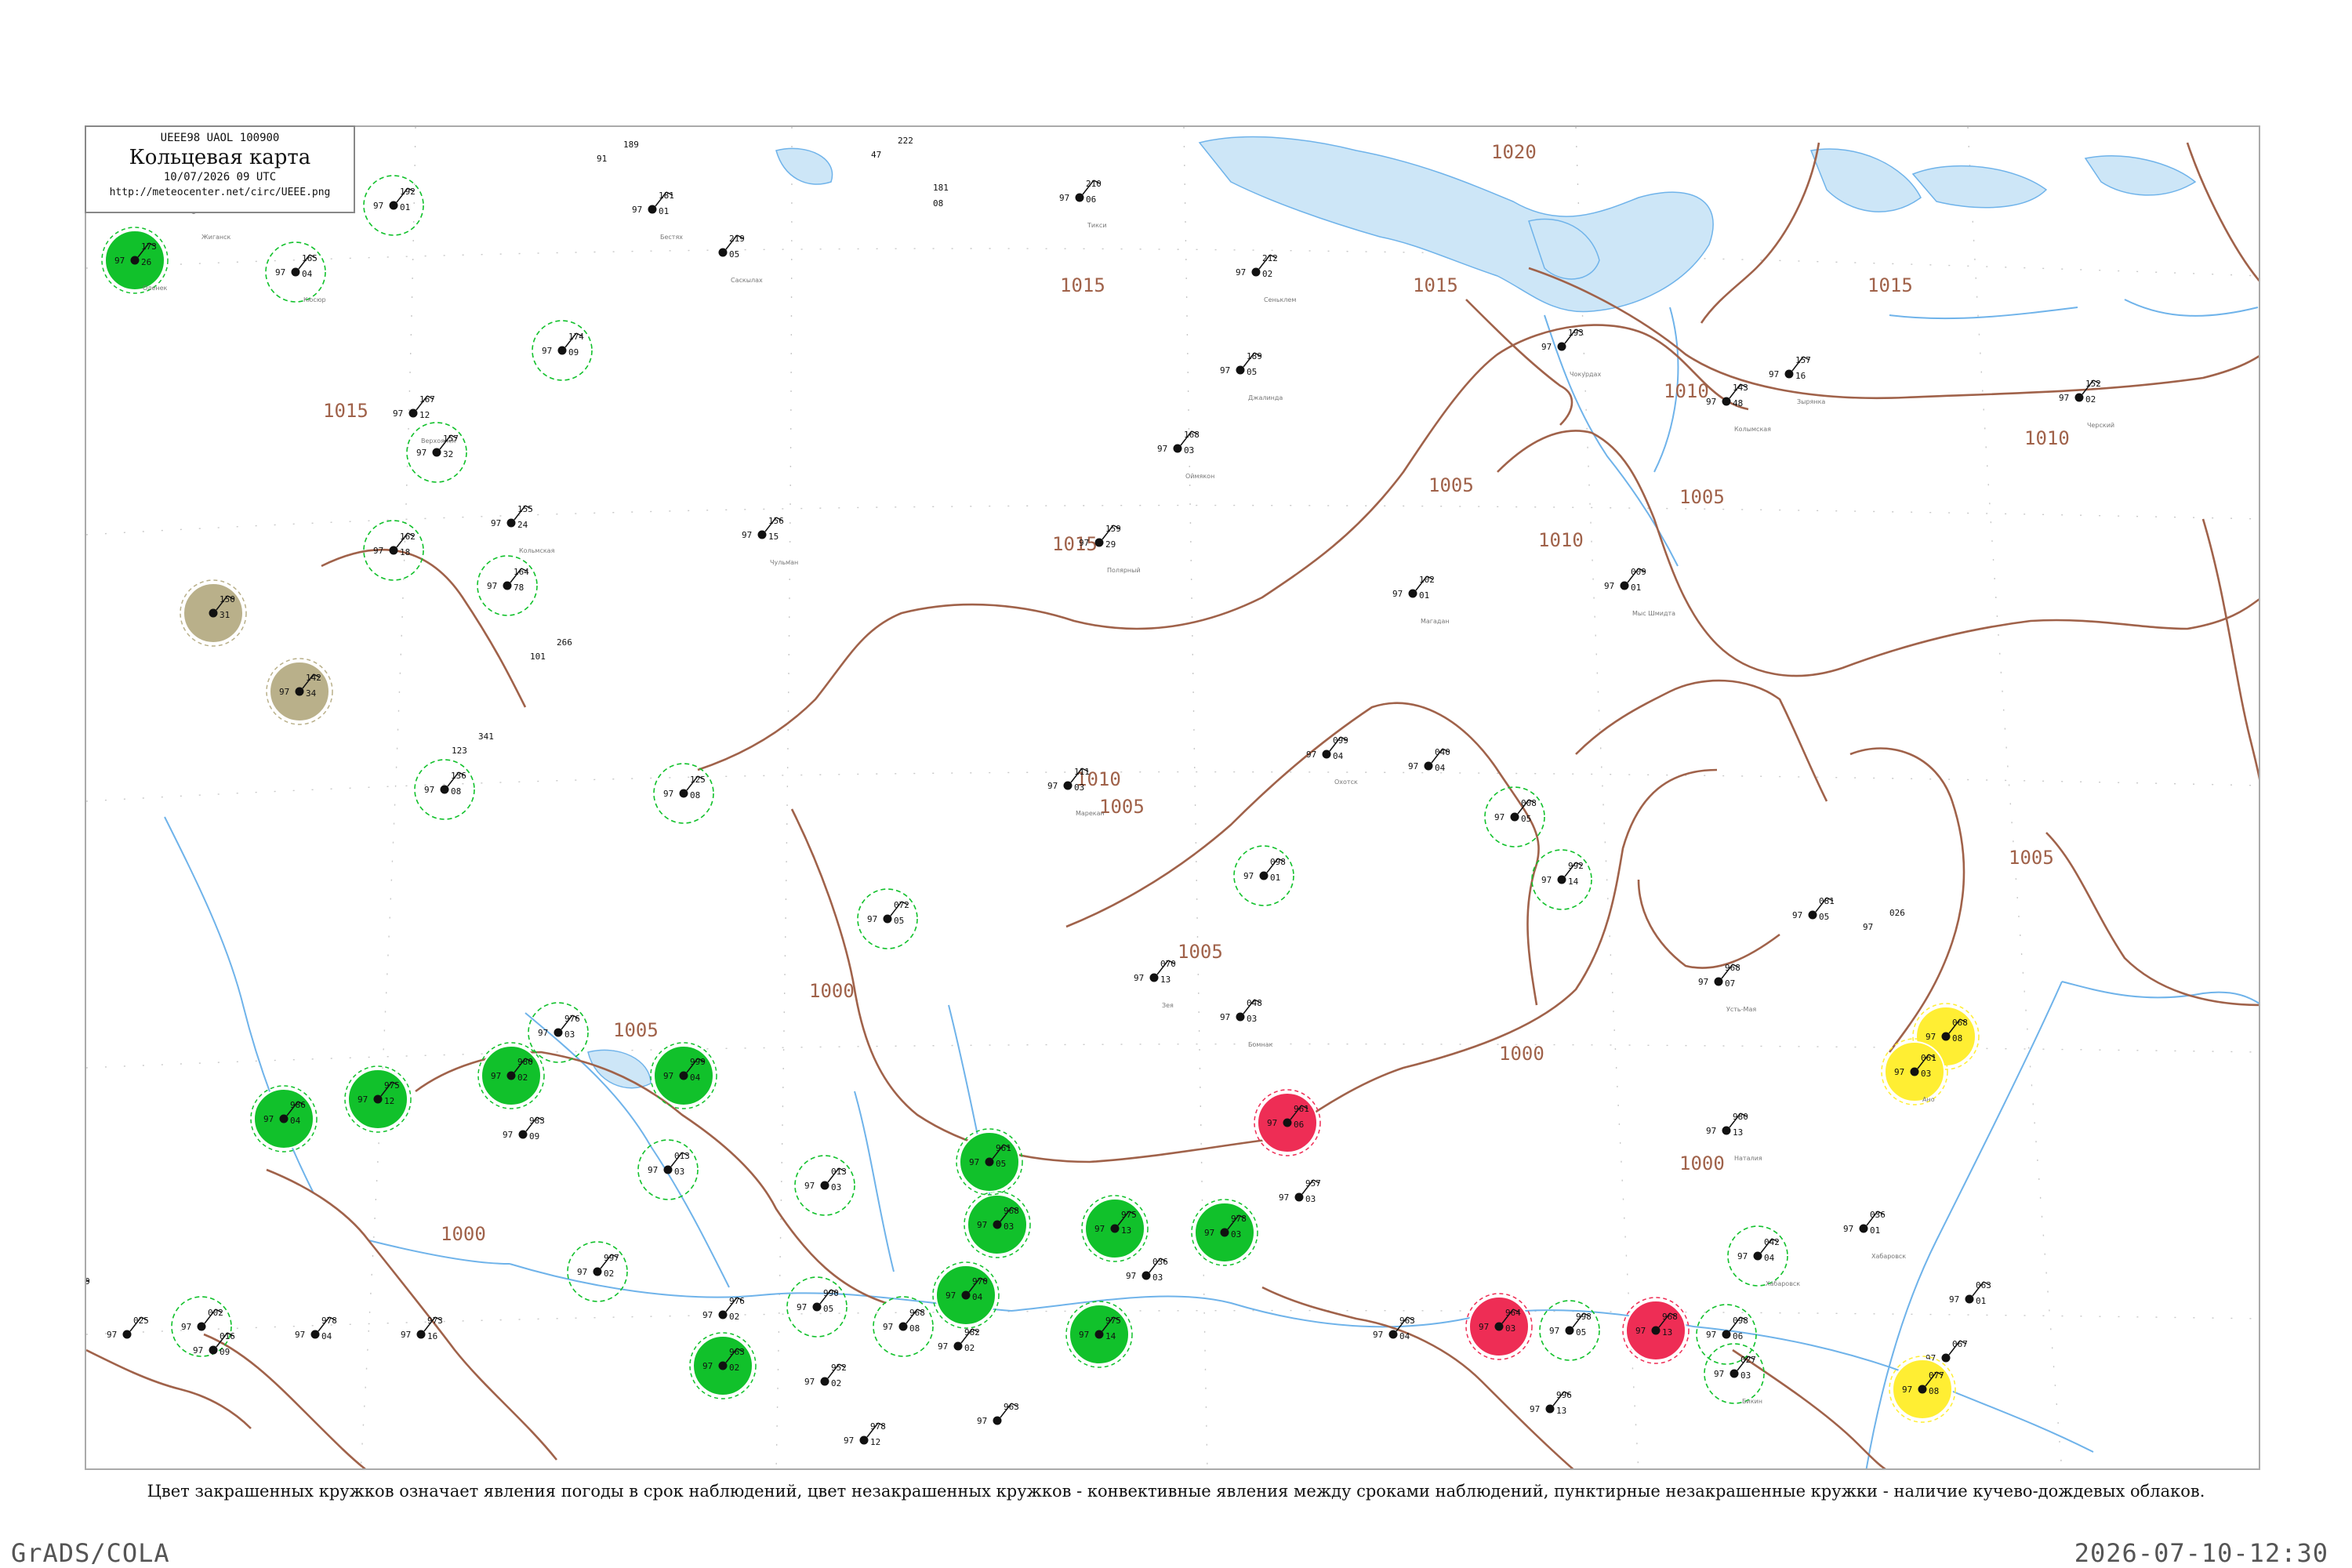 This screenshot has width=2352, height=1568. I want to click on station-rain: 970 97 04, so click(966, 1295).